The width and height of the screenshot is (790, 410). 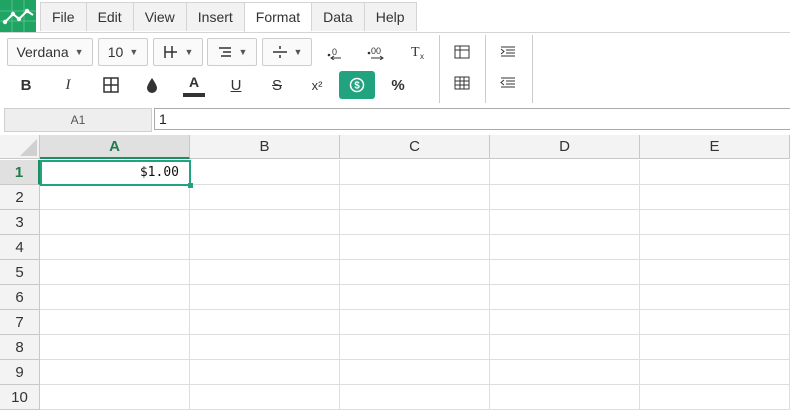 I want to click on cell-e7, so click(x=715, y=322).